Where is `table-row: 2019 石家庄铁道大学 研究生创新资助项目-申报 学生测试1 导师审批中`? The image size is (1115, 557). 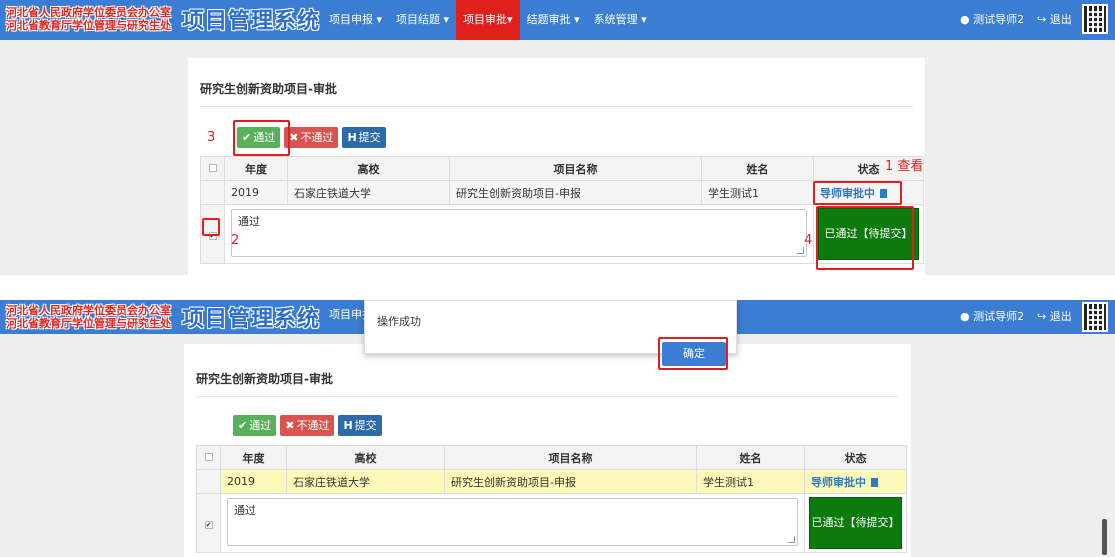 table-row: 2019 石家庄铁道大学 研究生创新资助项目-申报 学生测试1 导师审批中 is located at coordinates (551, 481).